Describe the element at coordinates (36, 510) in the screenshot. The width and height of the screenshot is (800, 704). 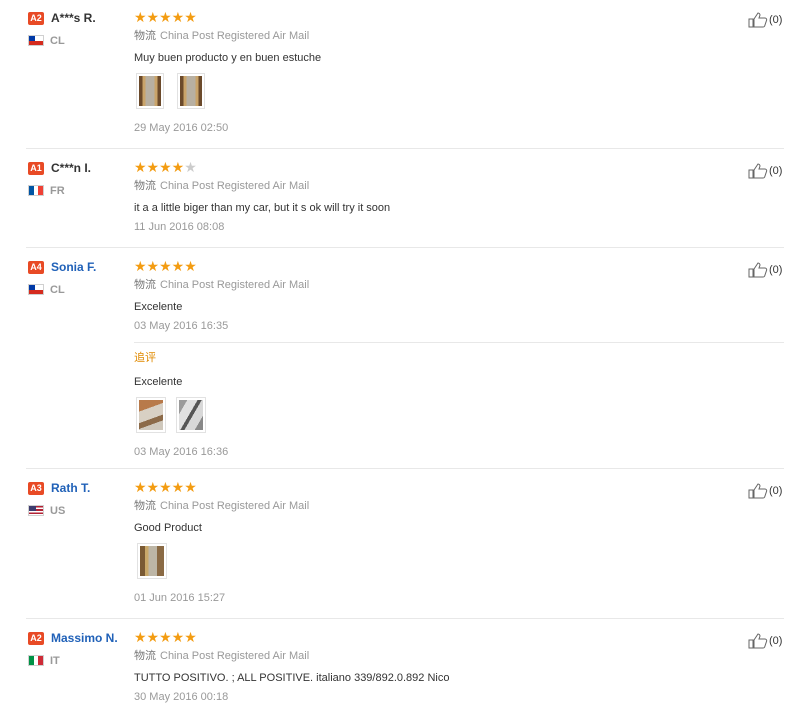
I see `flag-us-icon` at that location.